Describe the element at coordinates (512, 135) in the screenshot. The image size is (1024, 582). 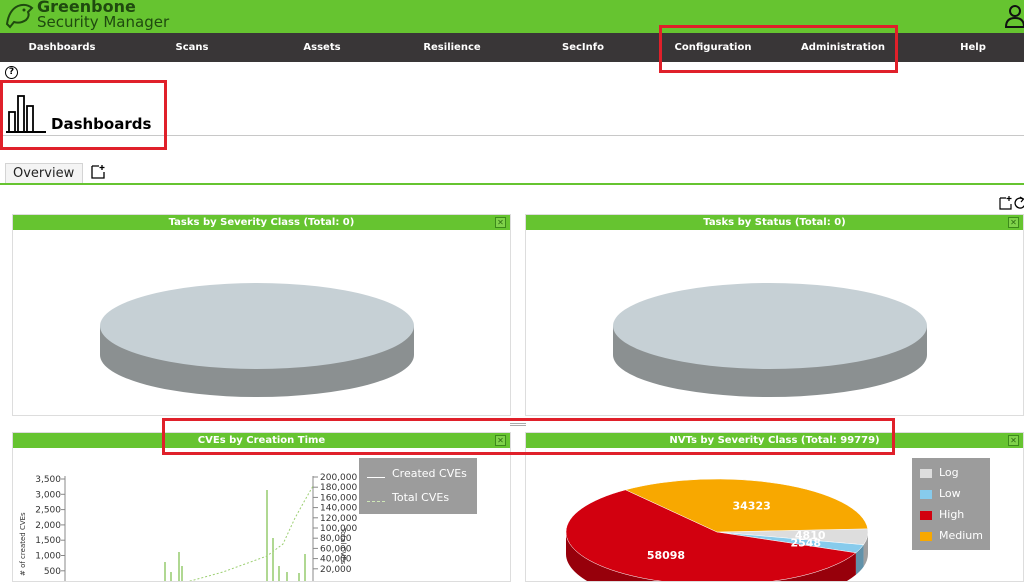
I see `title-divider` at that location.